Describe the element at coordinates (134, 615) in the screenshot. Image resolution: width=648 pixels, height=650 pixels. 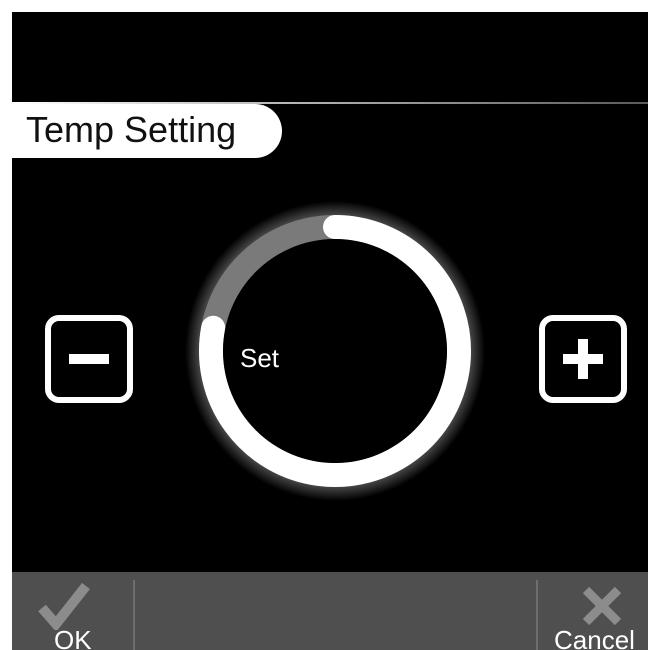
I see `footer-divider-left` at that location.